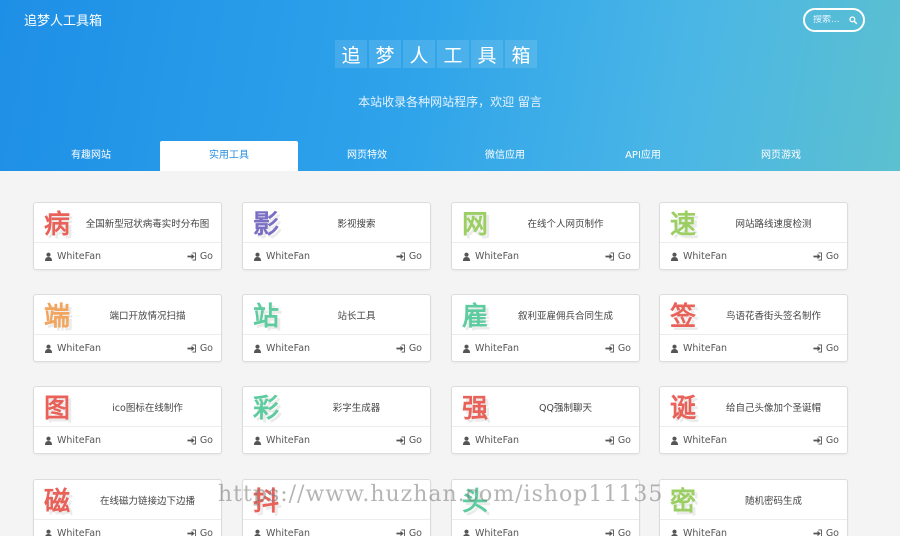  I want to click on card-header: 网 在线个人网页制作, so click(545, 223).